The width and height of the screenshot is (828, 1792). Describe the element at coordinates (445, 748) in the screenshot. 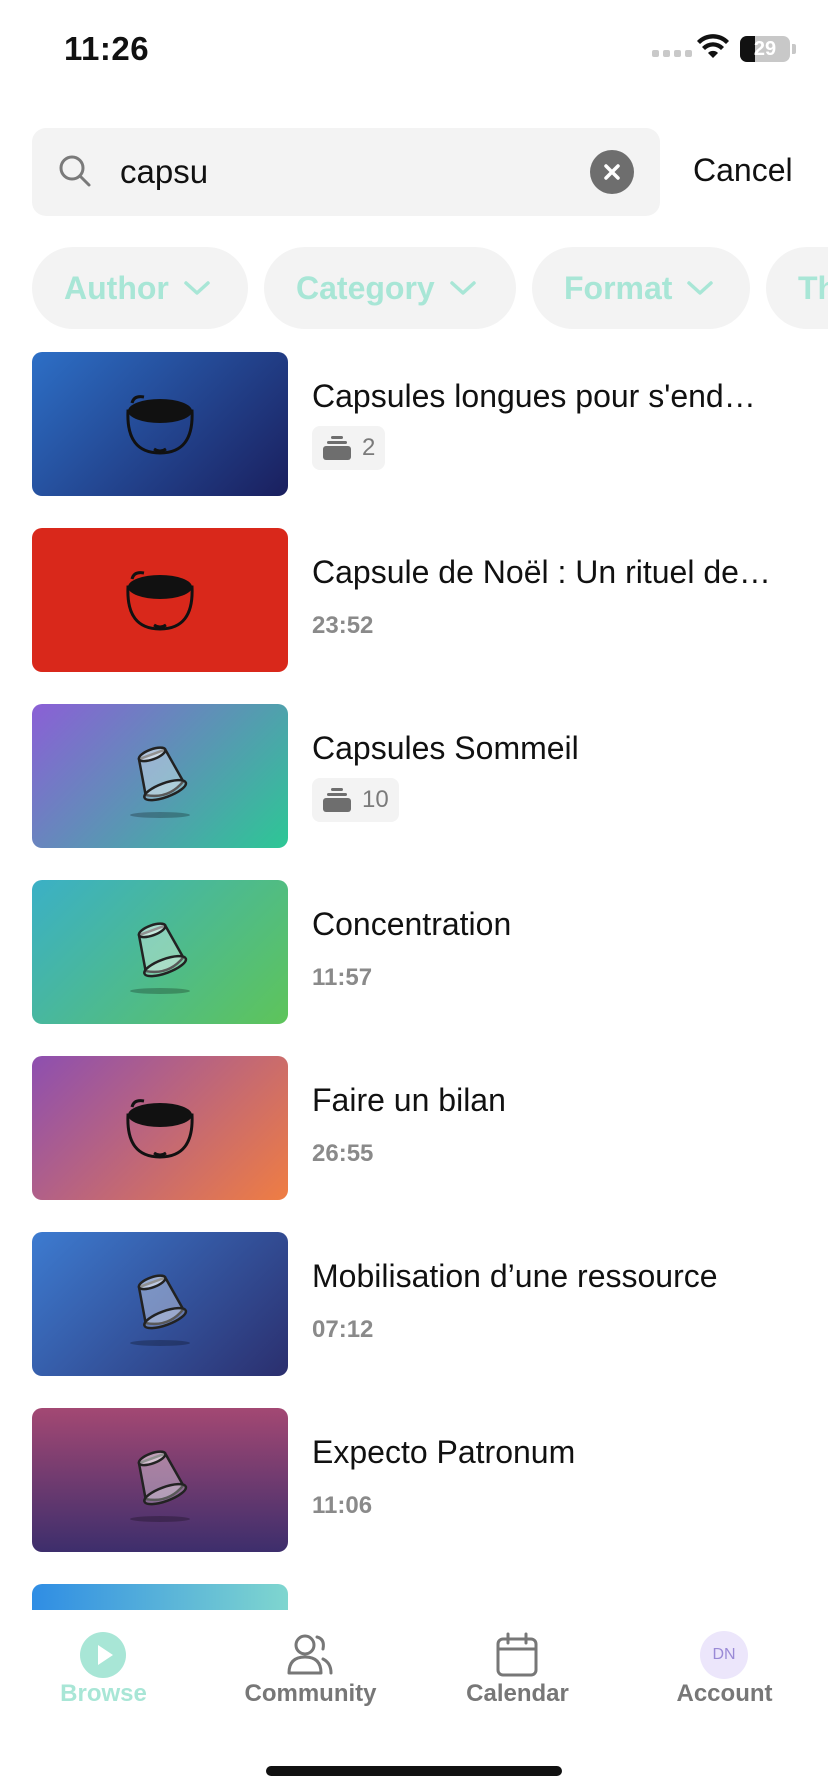

I see `item-title: Capsules Sommeil` at that location.